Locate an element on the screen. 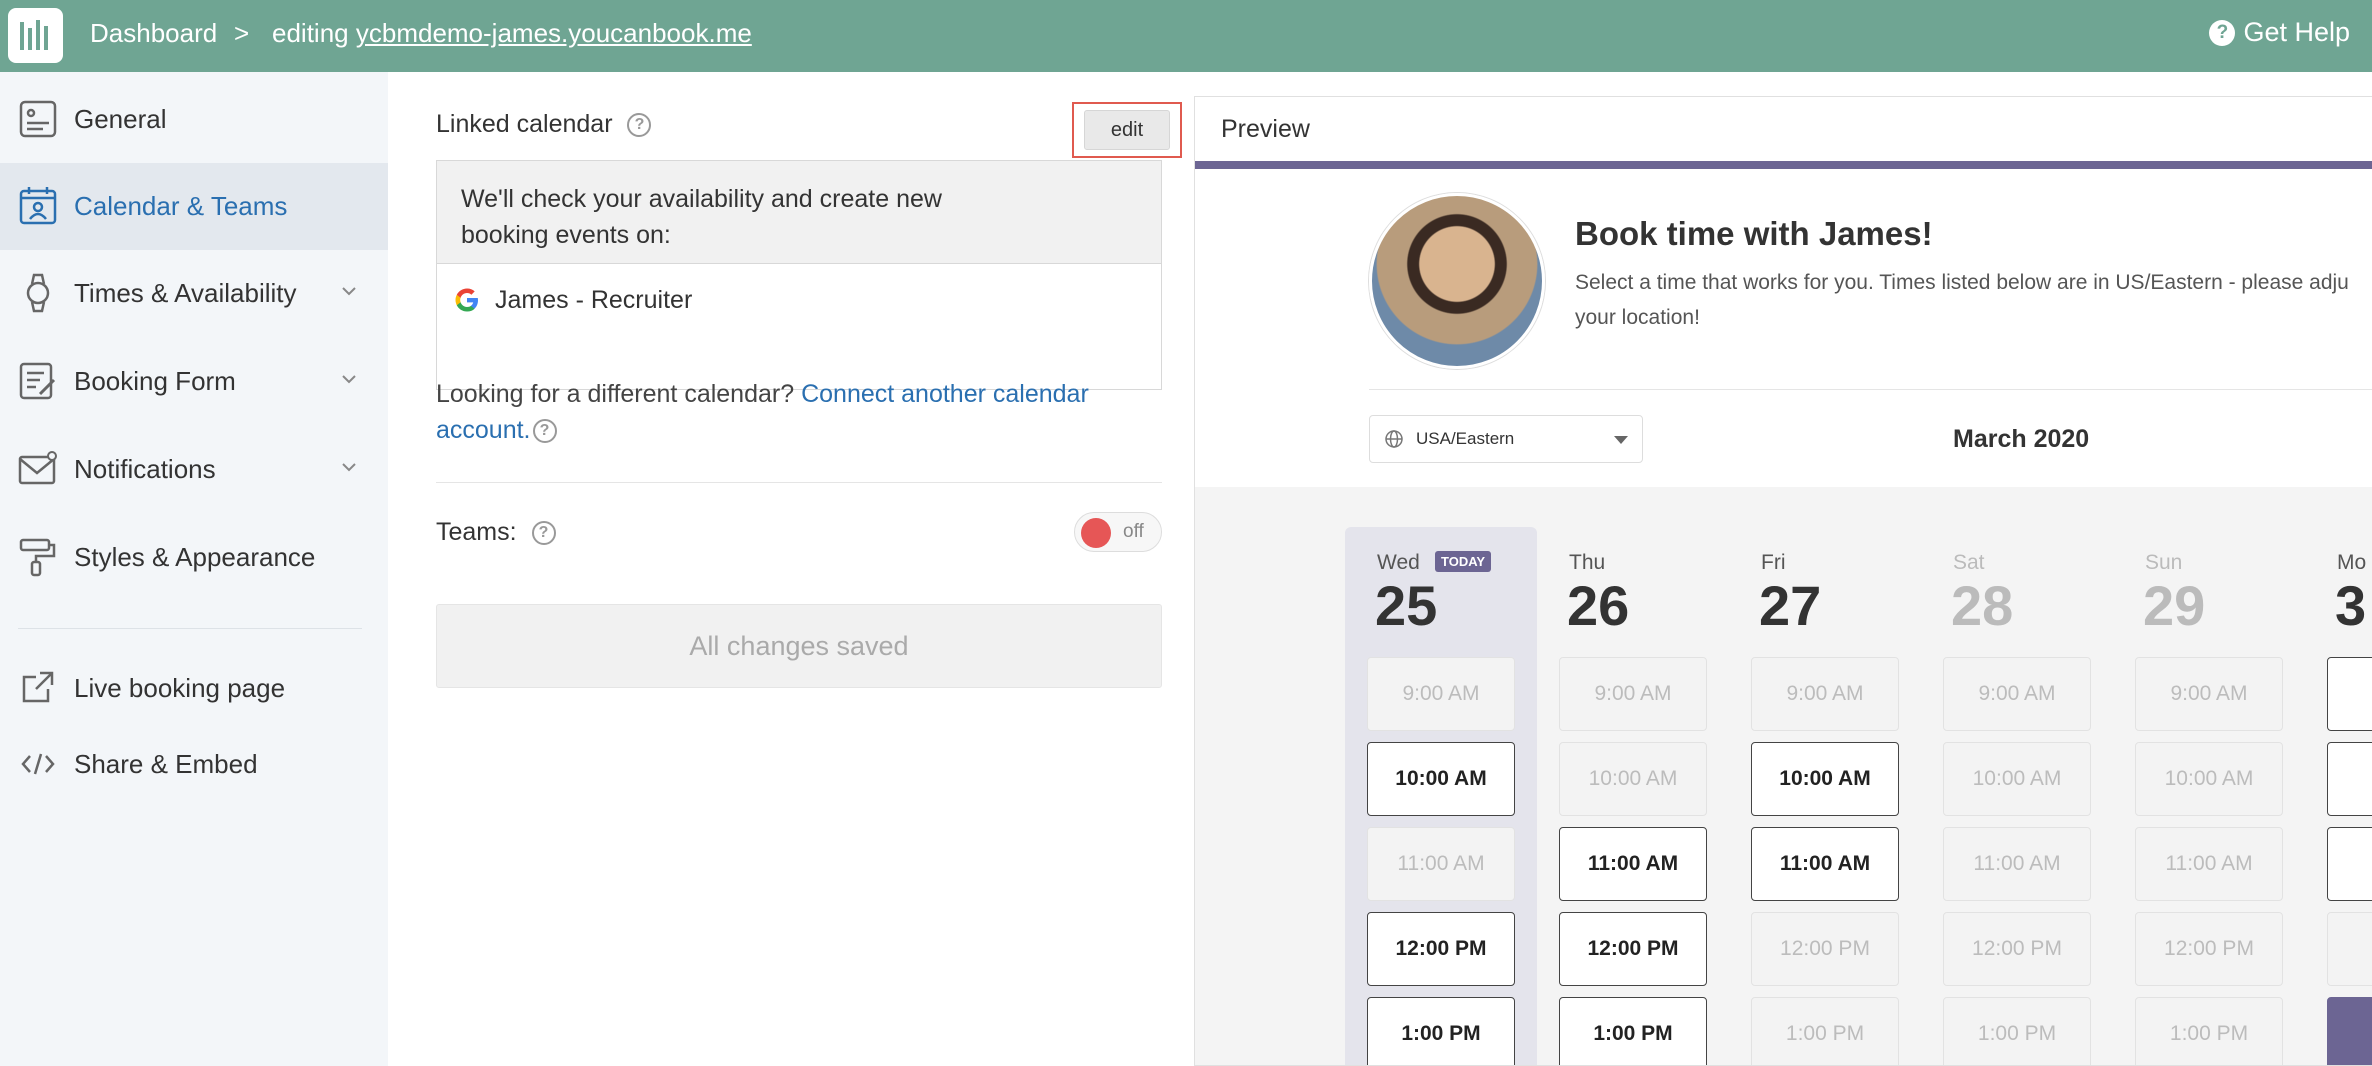 This screenshot has width=2372, height=1066. time-slot: 9 is located at coordinates (2349, 694).